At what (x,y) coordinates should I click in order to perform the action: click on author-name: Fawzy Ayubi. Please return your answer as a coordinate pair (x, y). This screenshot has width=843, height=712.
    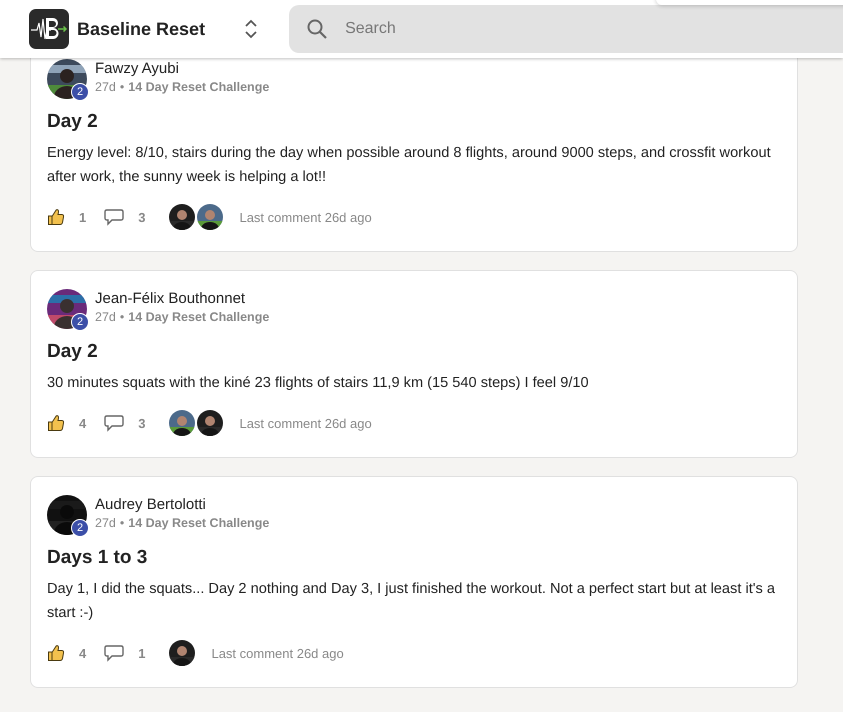
    Looking at the image, I should click on (182, 68).